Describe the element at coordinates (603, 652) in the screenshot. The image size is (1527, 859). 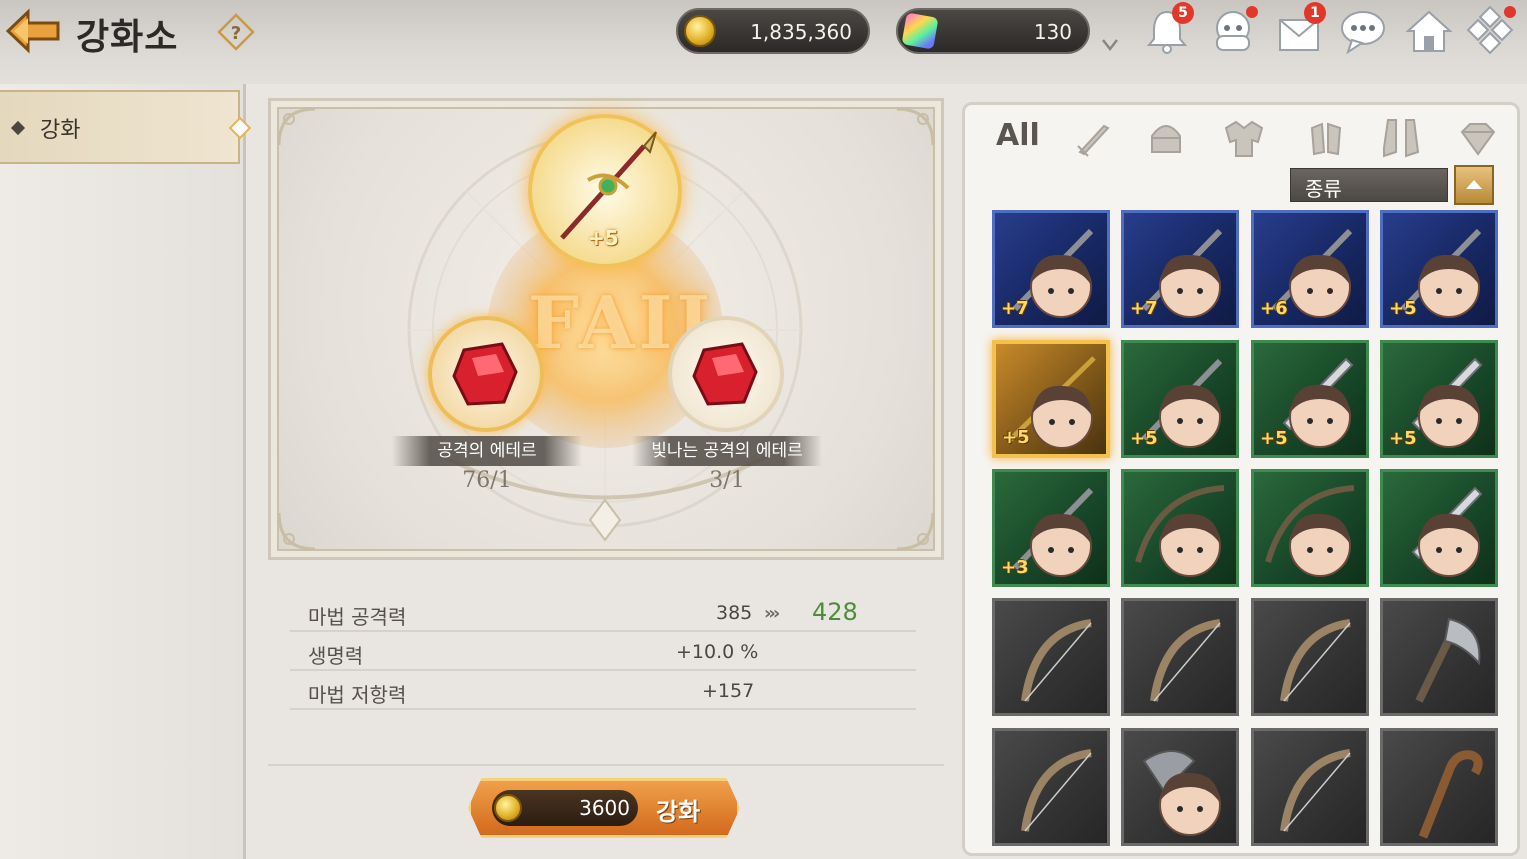
I see `stat-row: 생명력 +10.0 %` at that location.